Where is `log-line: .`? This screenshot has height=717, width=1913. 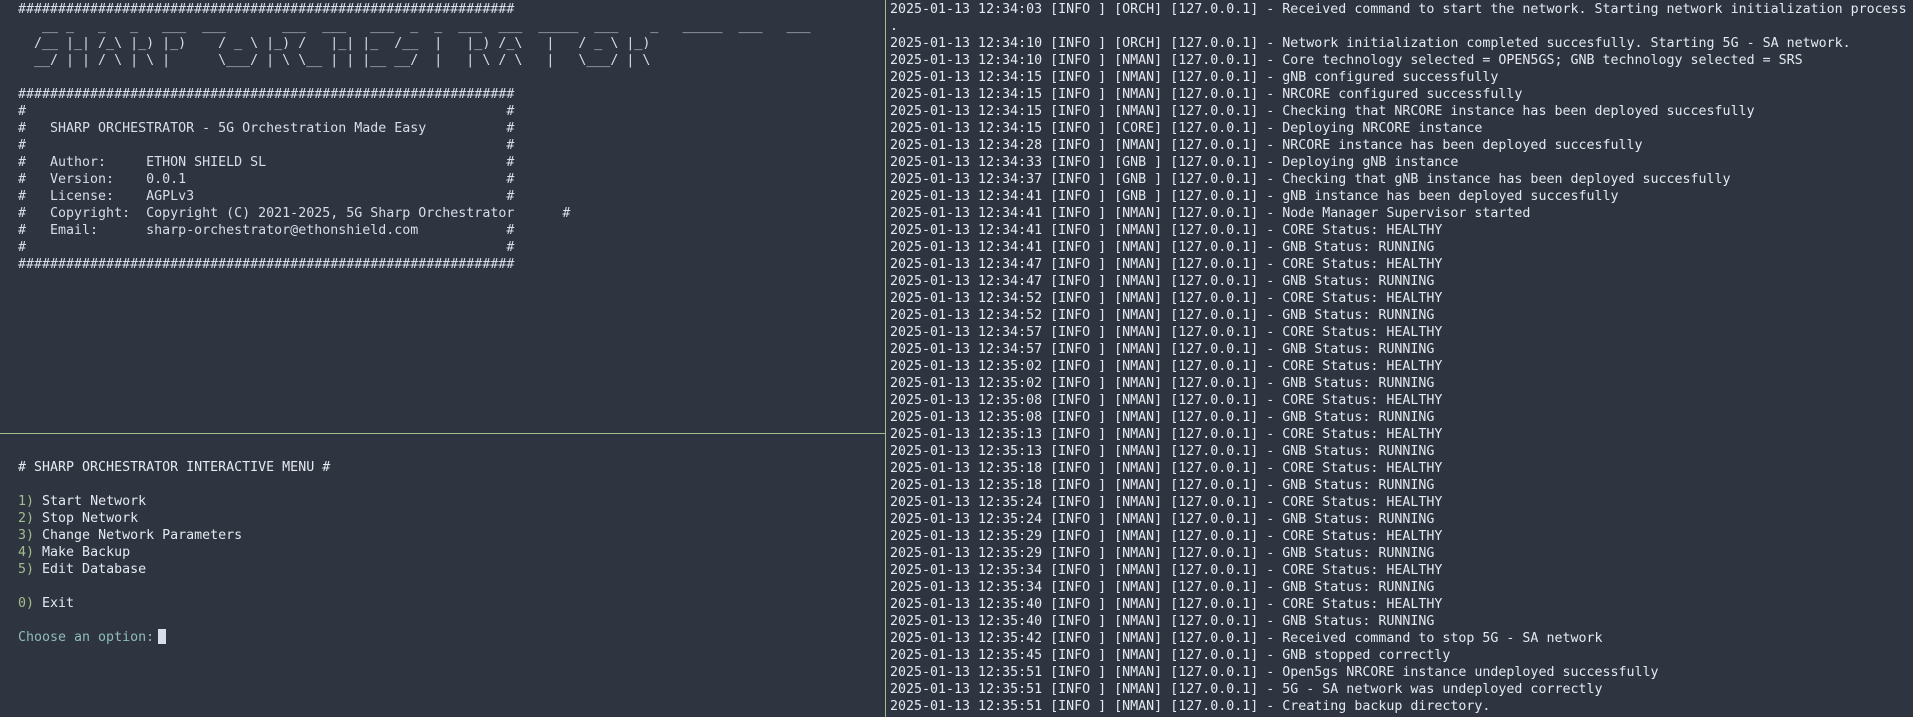
log-line: . is located at coordinates (894, 26).